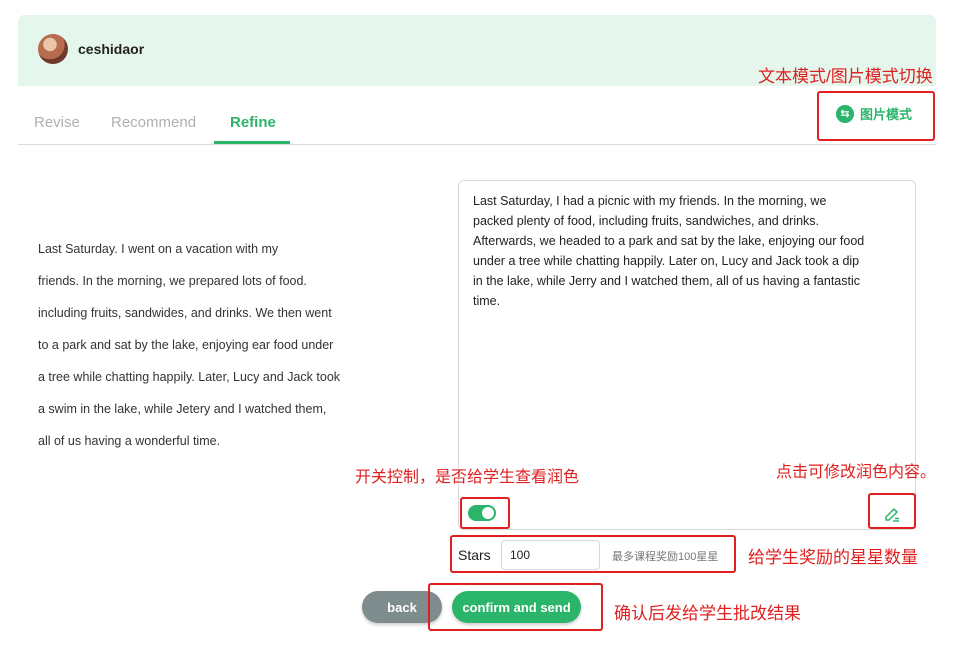  Describe the element at coordinates (892, 511) in the screenshot. I see `annotation-box-edit` at that location.